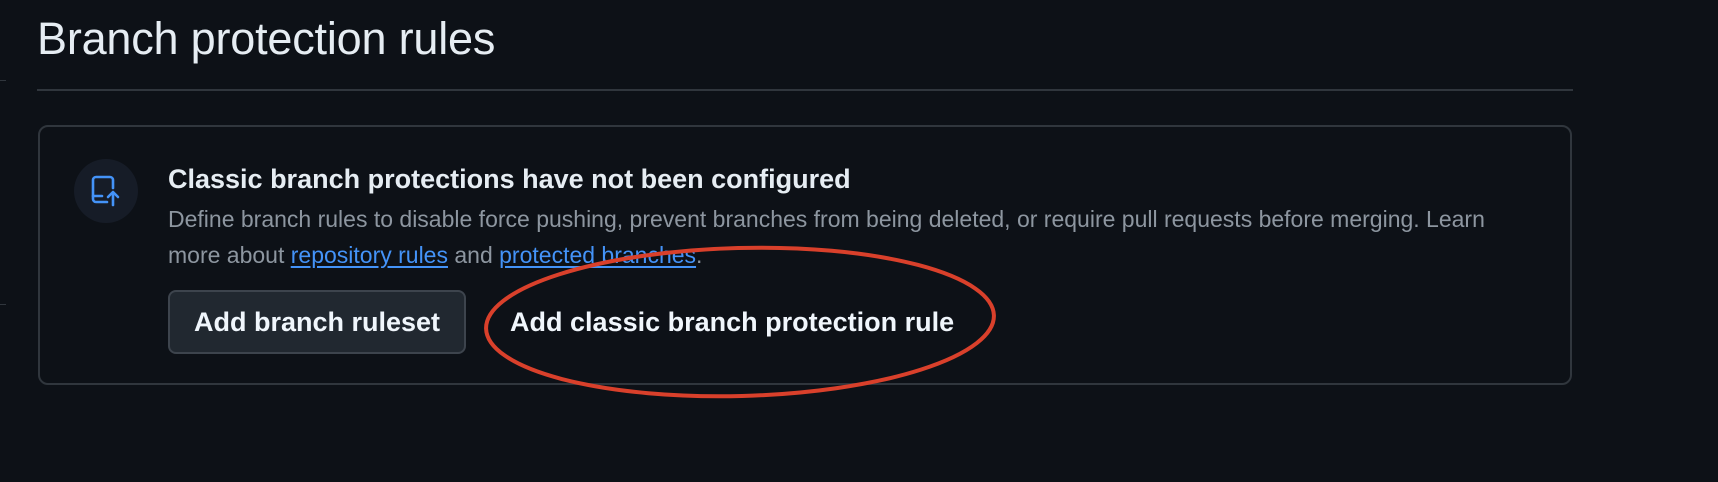  I want to click on title-divider, so click(805, 90).